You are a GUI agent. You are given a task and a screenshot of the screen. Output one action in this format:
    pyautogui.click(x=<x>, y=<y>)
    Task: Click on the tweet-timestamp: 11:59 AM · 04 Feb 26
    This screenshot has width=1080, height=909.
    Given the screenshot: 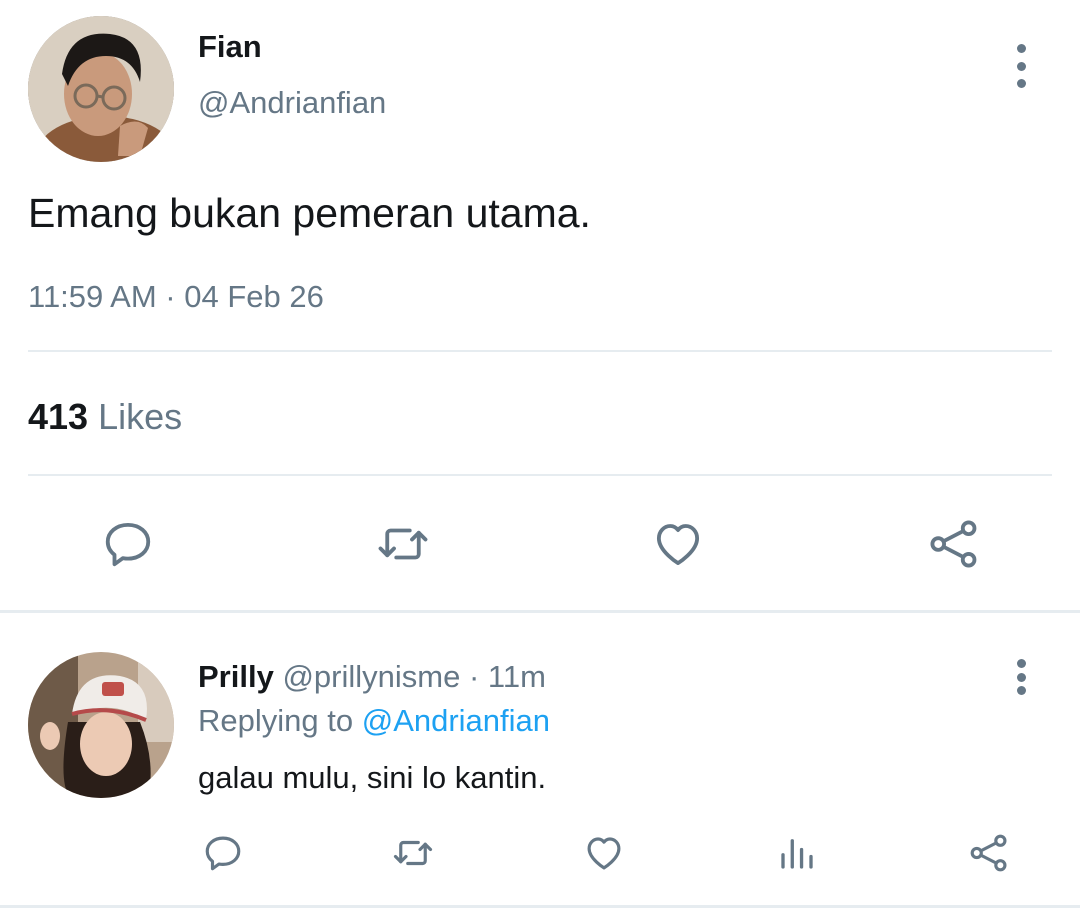 What is the action you would take?
    pyautogui.click(x=176, y=297)
    